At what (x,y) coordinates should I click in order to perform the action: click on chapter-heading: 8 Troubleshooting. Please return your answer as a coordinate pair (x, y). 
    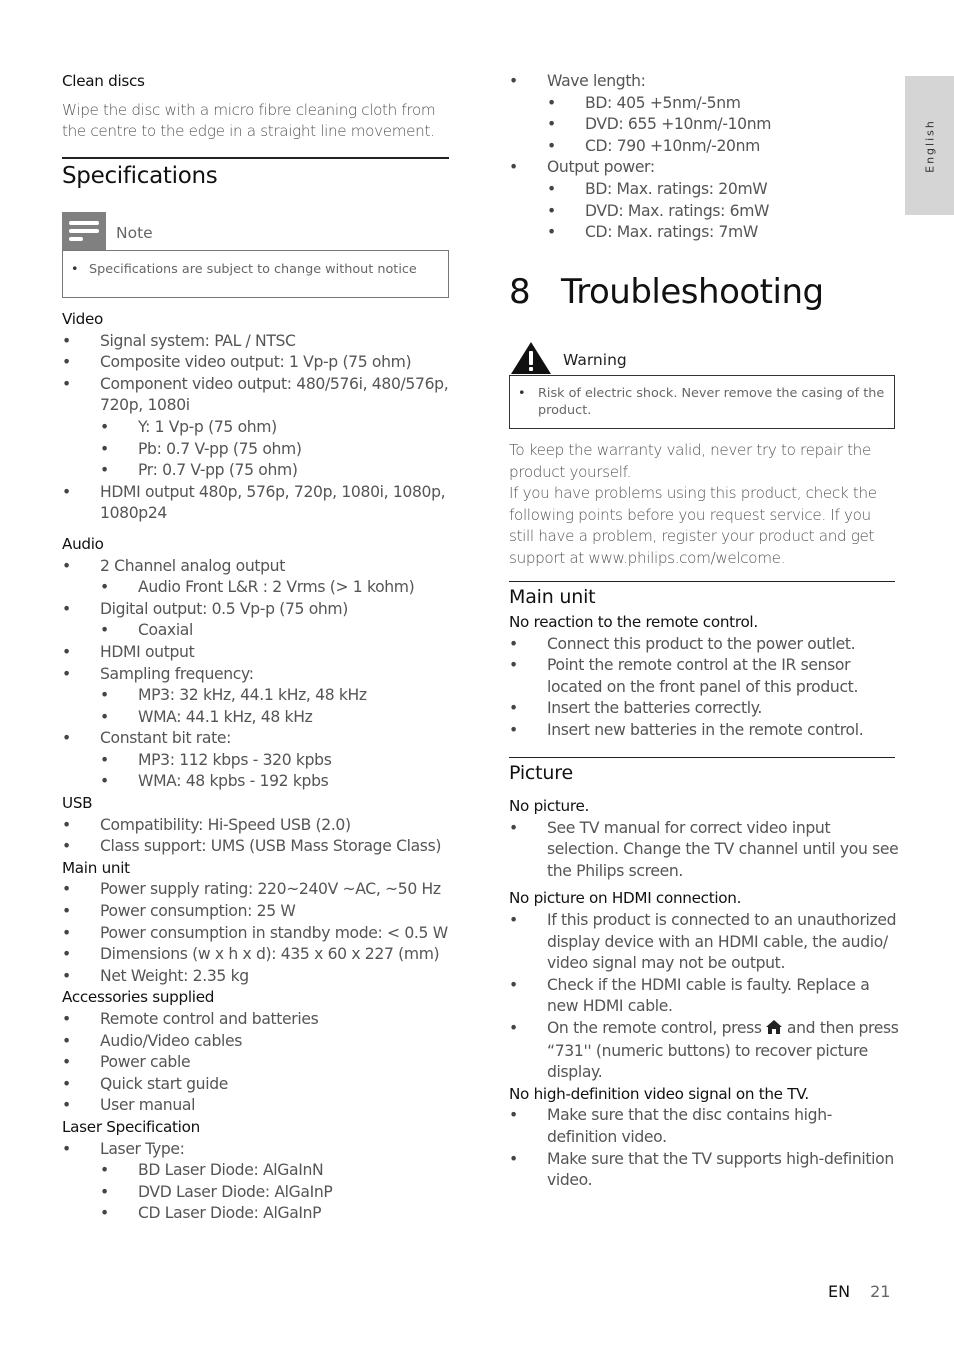
    Looking at the image, I should click on (666, 292).